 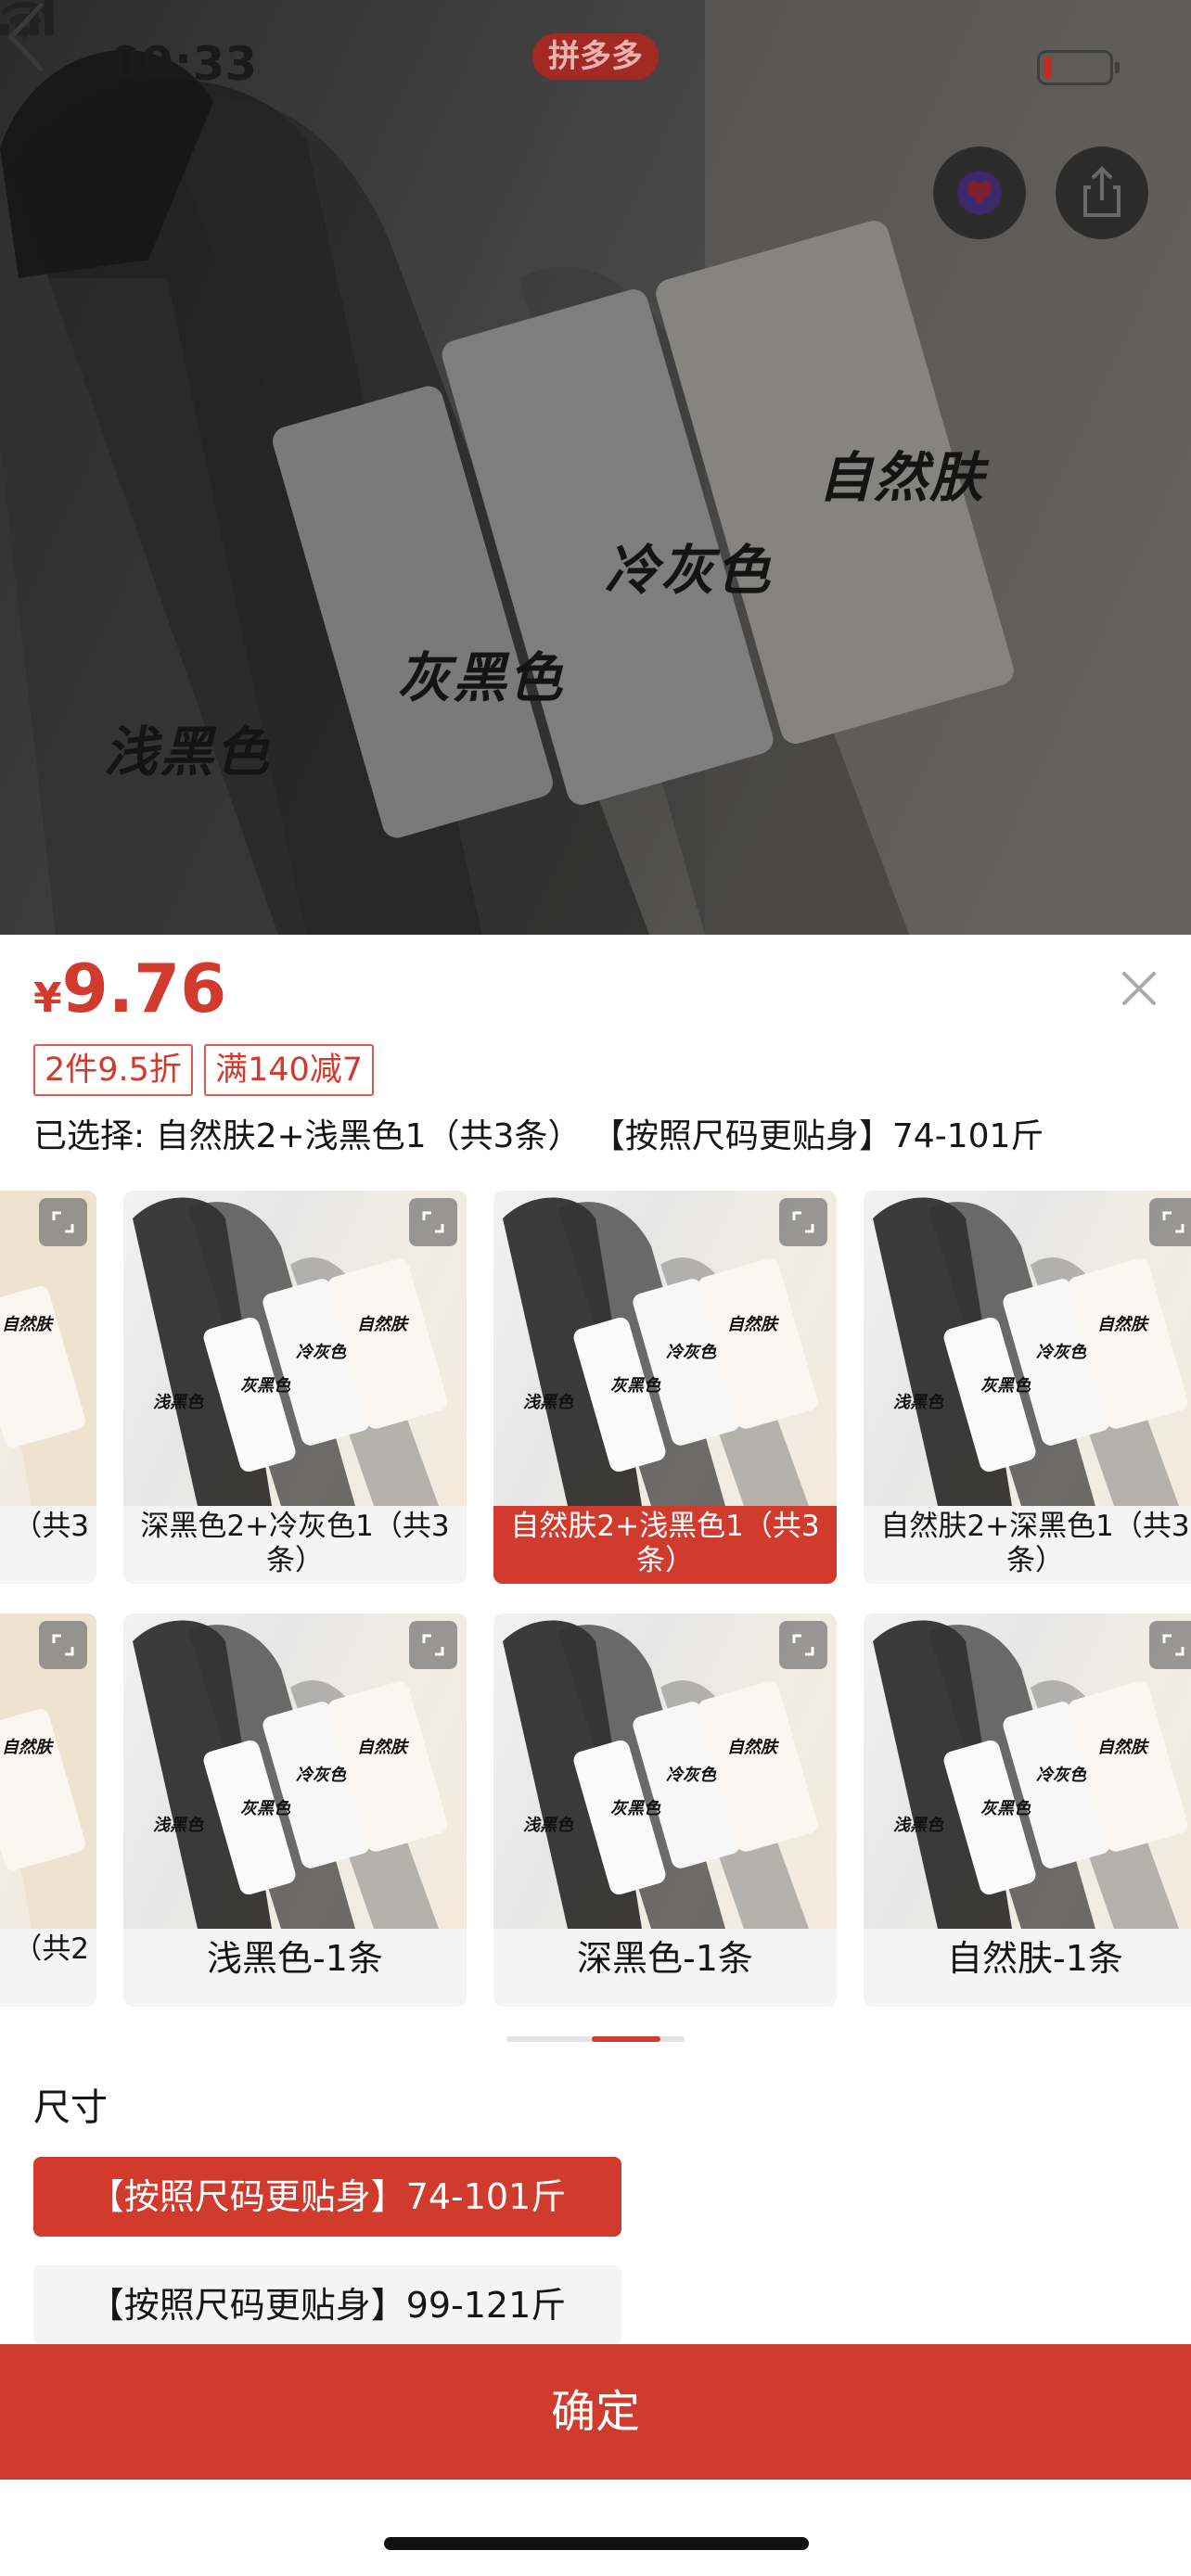 What do you see at coordinates (1035, 1958) in the screenshot?
I see `option-label: 自然肤-1条` at bounding box center [1035, 1958].